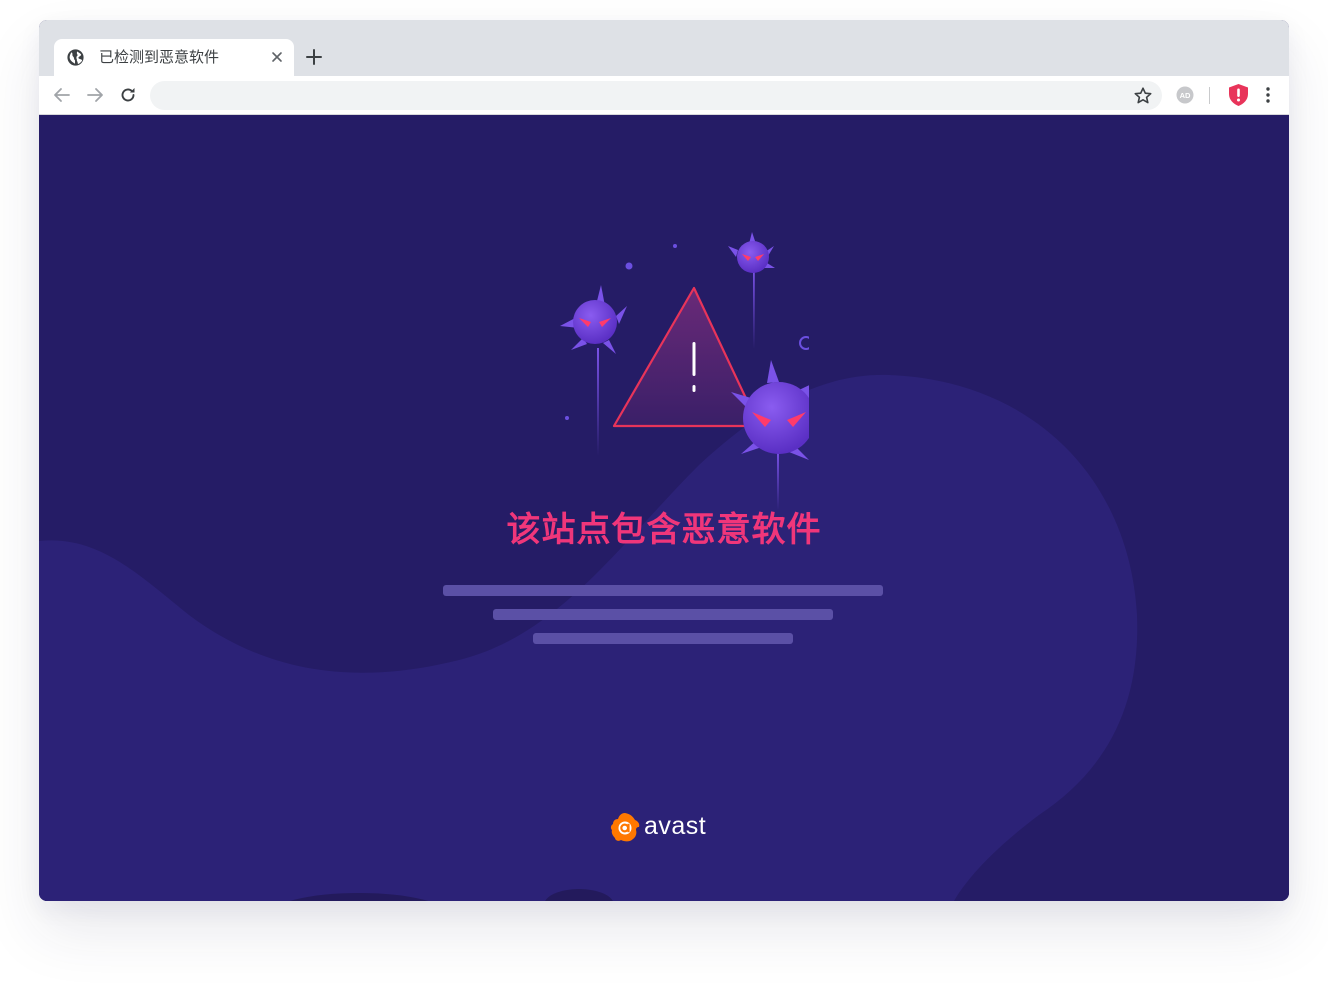 This screenshot has height=1000, width=1328. What do you see at coordinates (1209, 95) in the screenshot?
I see `toolbar-divider` at bounding box center [1209, 95].